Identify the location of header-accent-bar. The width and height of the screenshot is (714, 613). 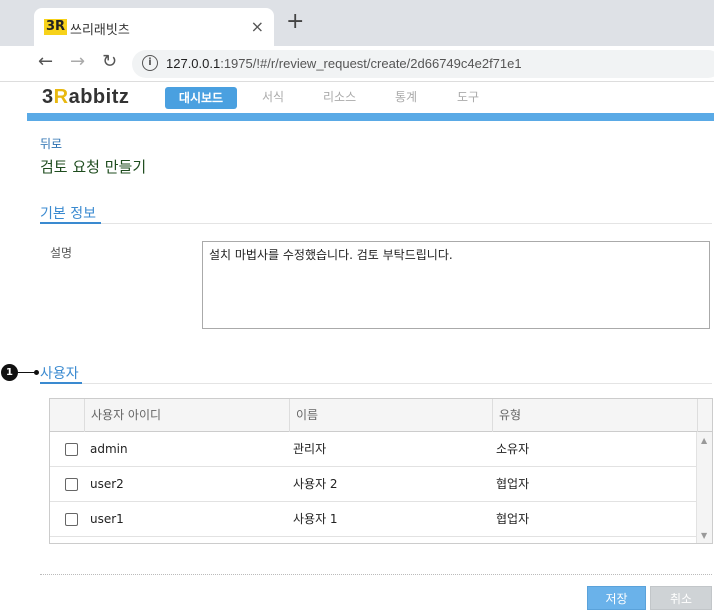
(370, 117).